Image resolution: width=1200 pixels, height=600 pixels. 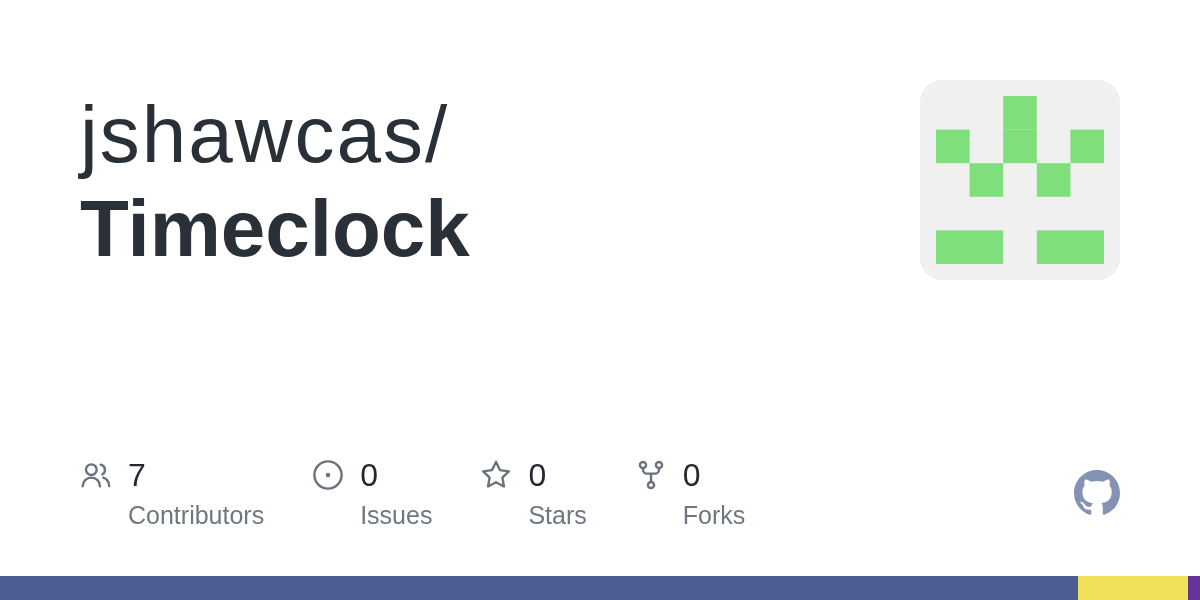 What do you see at coordinates (396, 515) in the screenshot?
I see `stat-label: Issues` at bounding box center [396, 515].